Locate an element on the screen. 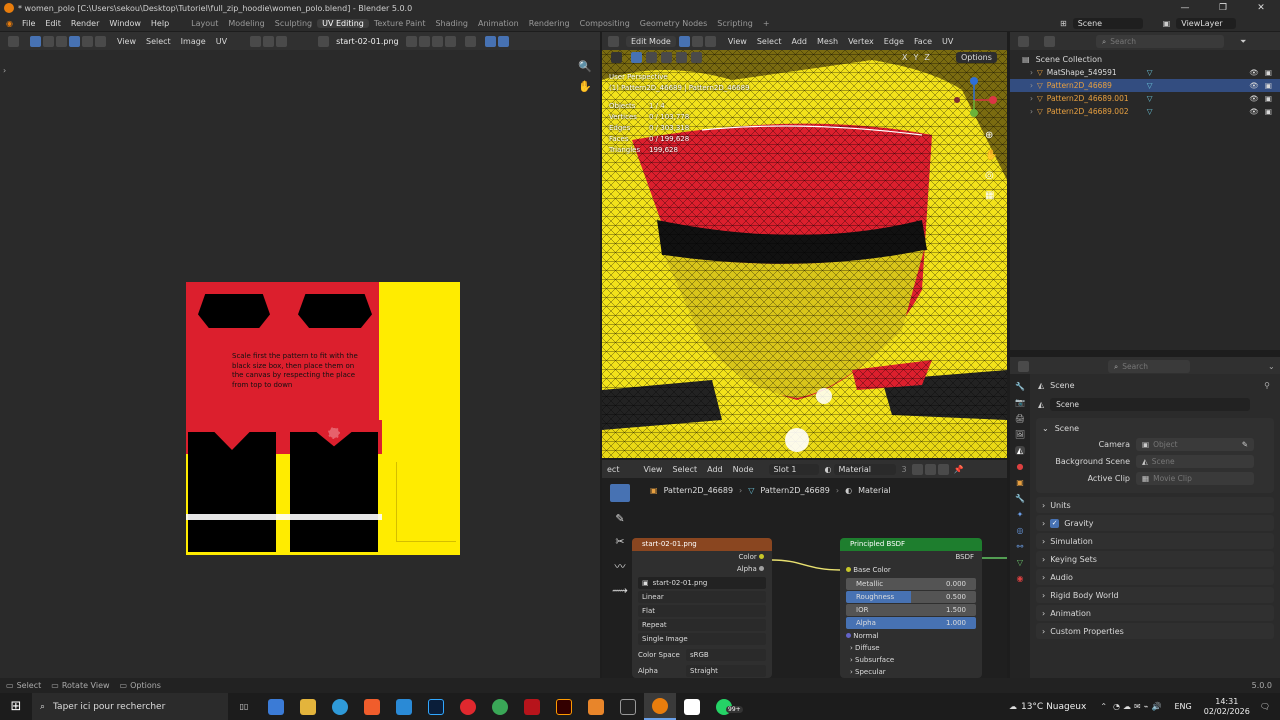 The width and height of the screenshot is (1280, 720). world-tab-icon: ● is located at coordinates (1020, 466).